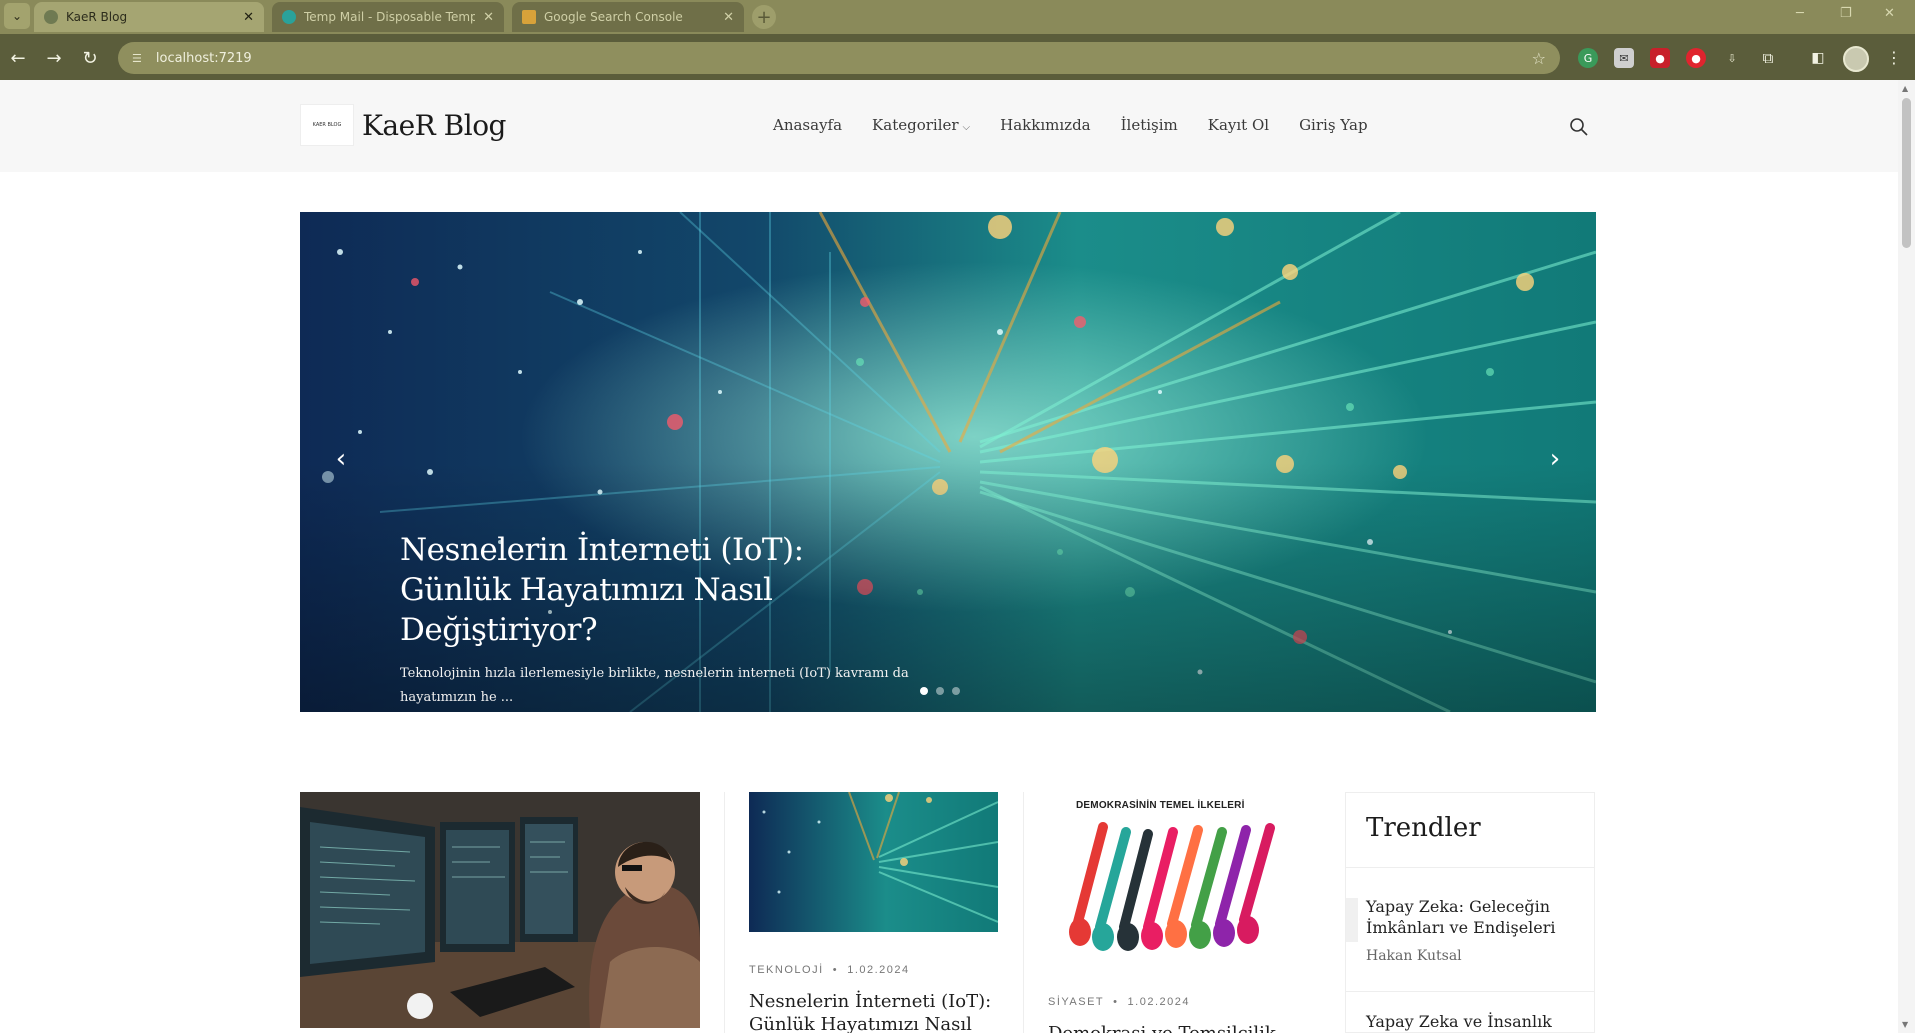 This screenshot has height=1033, width=1915. I want to click on tab-search-button: ⌄, so click(17, 16).